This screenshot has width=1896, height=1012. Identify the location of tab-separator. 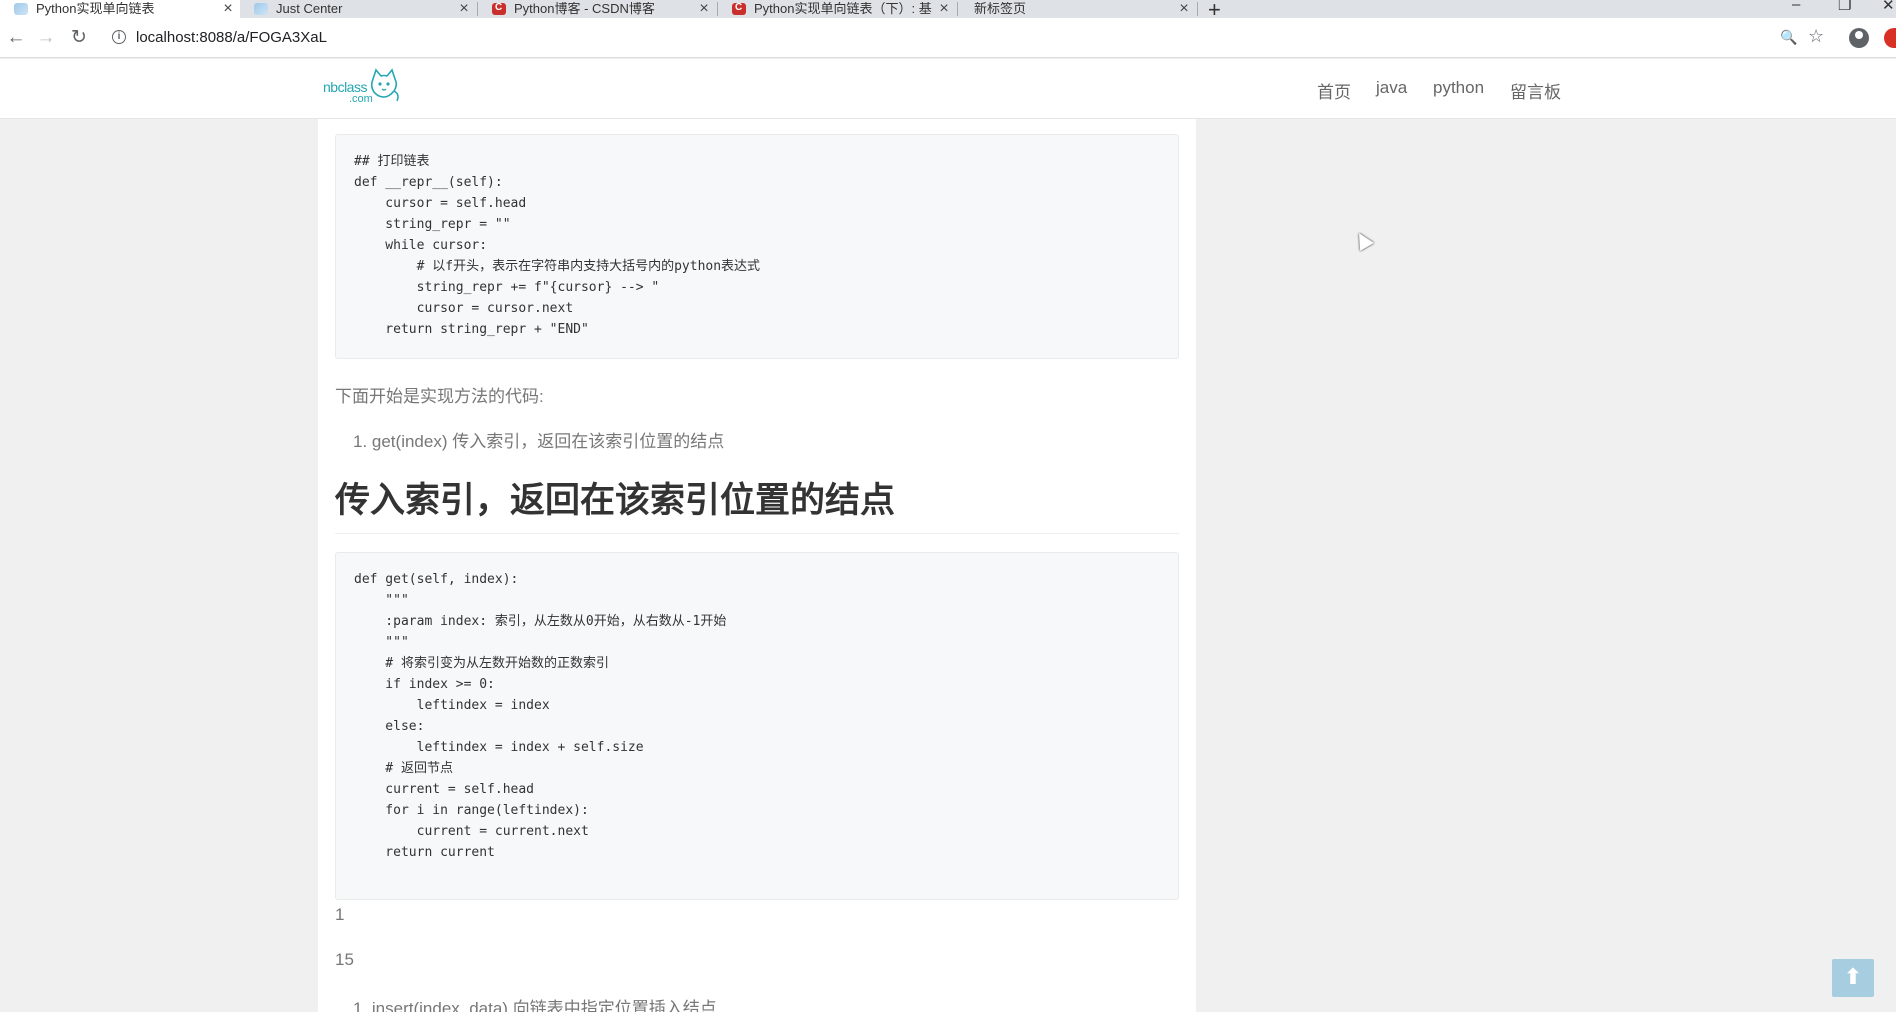
(1197, 9).